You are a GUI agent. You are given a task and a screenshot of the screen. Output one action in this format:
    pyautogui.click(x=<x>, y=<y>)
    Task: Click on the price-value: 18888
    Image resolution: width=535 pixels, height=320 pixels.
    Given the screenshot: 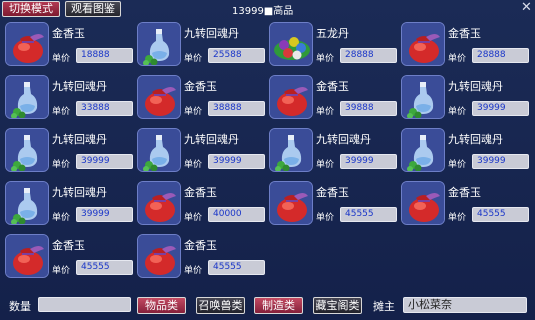 What is the action you would take?
    pyautogui.click(x=104, y=55)
    